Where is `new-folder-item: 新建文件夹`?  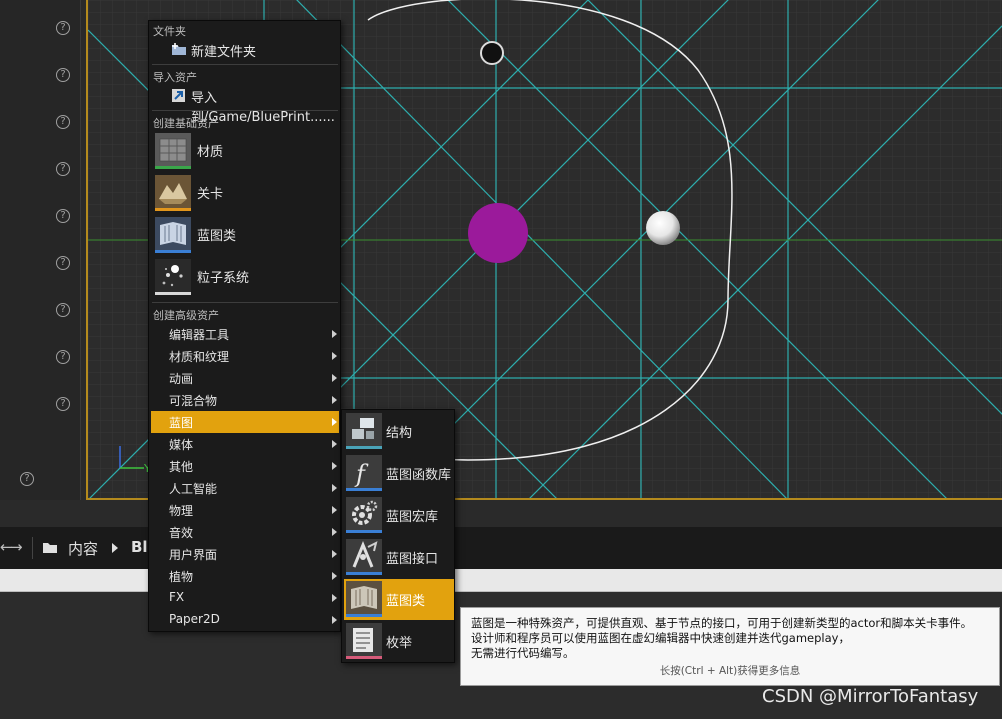 new-folder-item: 新建文件夹 is located at coordinates (245, 49).